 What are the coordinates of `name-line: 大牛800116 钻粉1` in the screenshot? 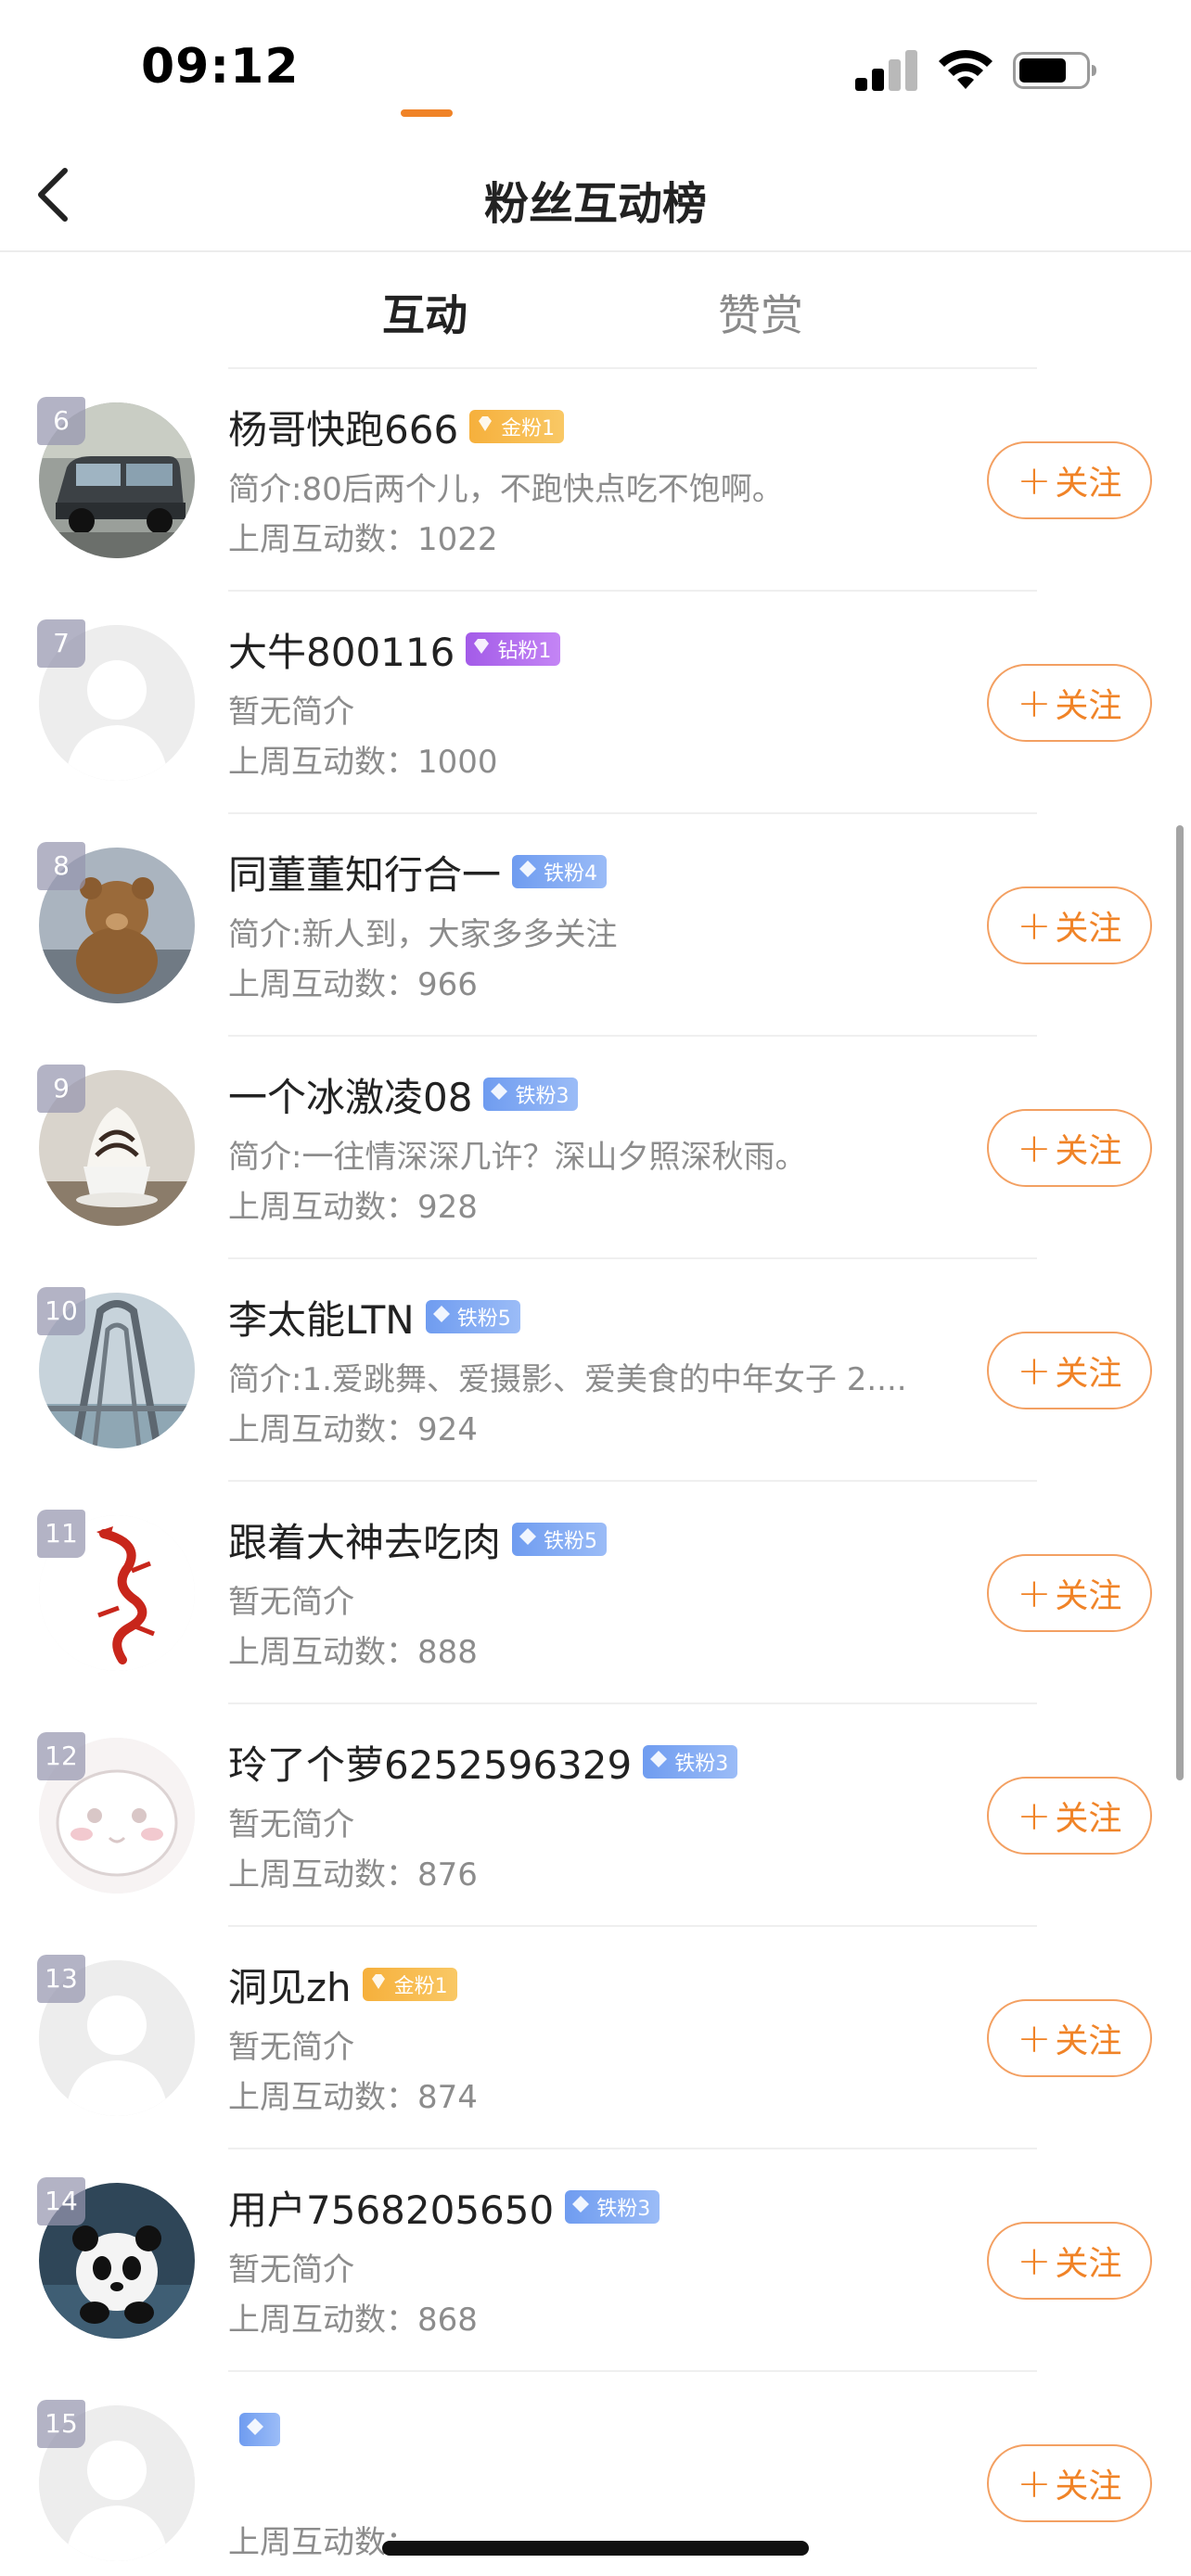 It's located at (394, 649).